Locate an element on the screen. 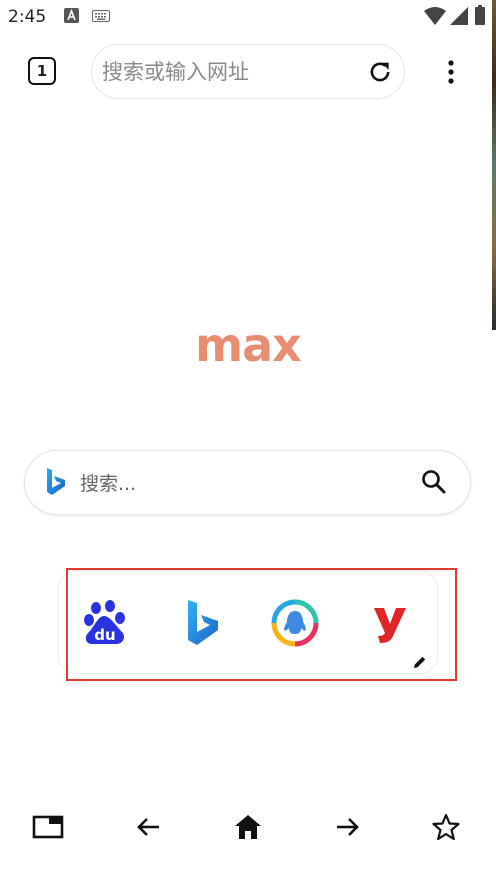 The height and width of the screenshot is (881, 496). battery-icon is located at coordinates (480, 15).